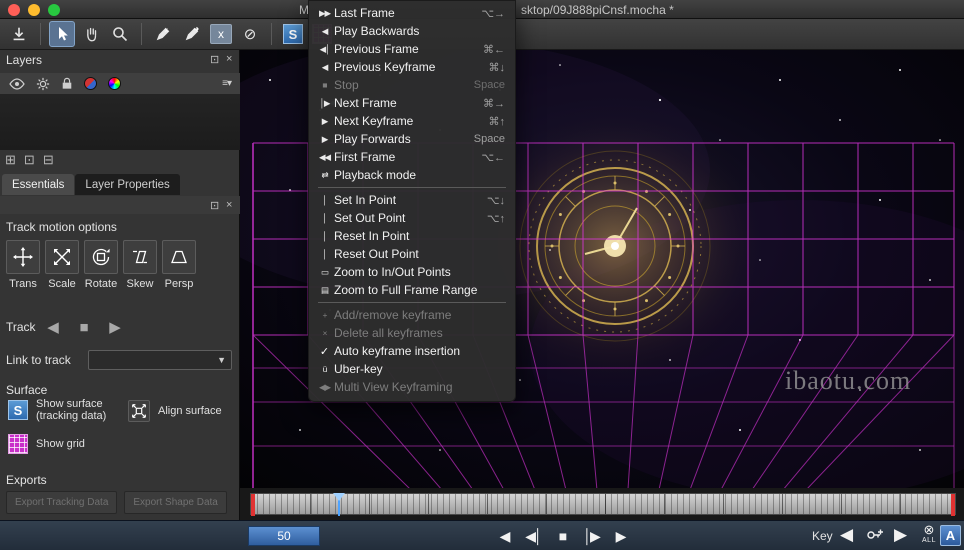  Describe the element at coordinates (71, 416) in the screenshot. I see `show-surface-label-line2: (tracking data)` at that location.